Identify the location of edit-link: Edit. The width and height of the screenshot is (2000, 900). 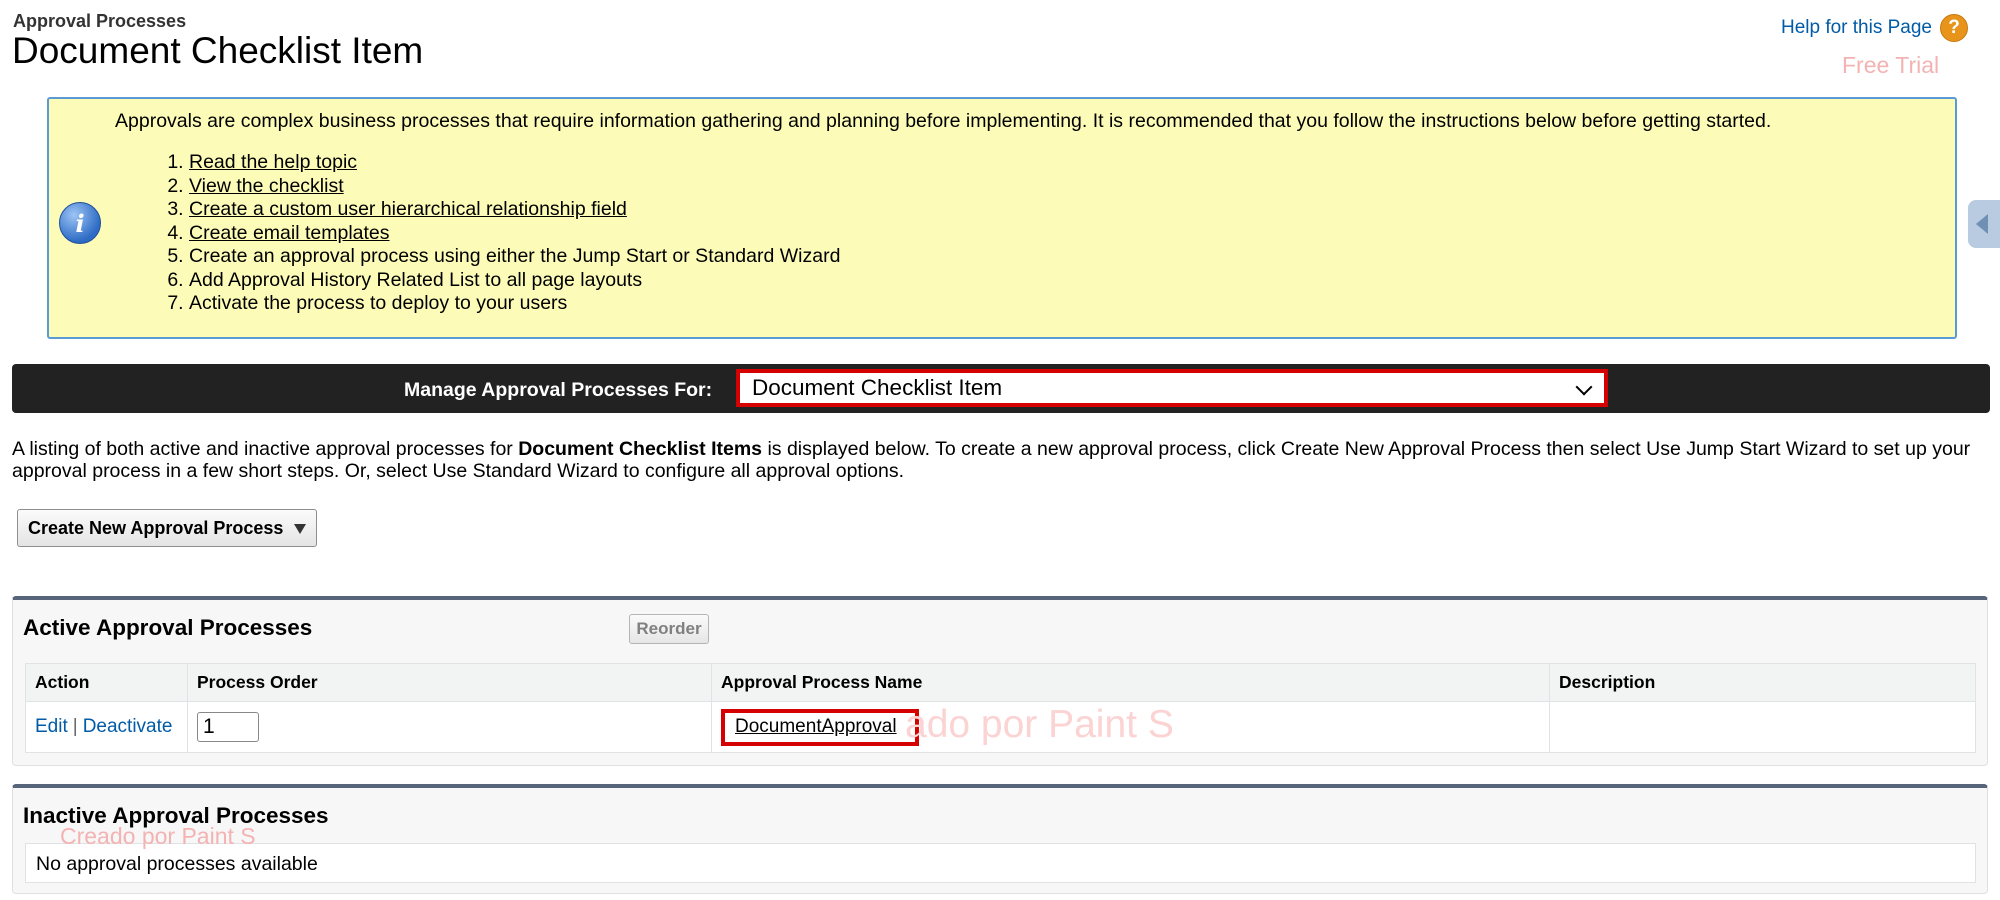
(51, 726).